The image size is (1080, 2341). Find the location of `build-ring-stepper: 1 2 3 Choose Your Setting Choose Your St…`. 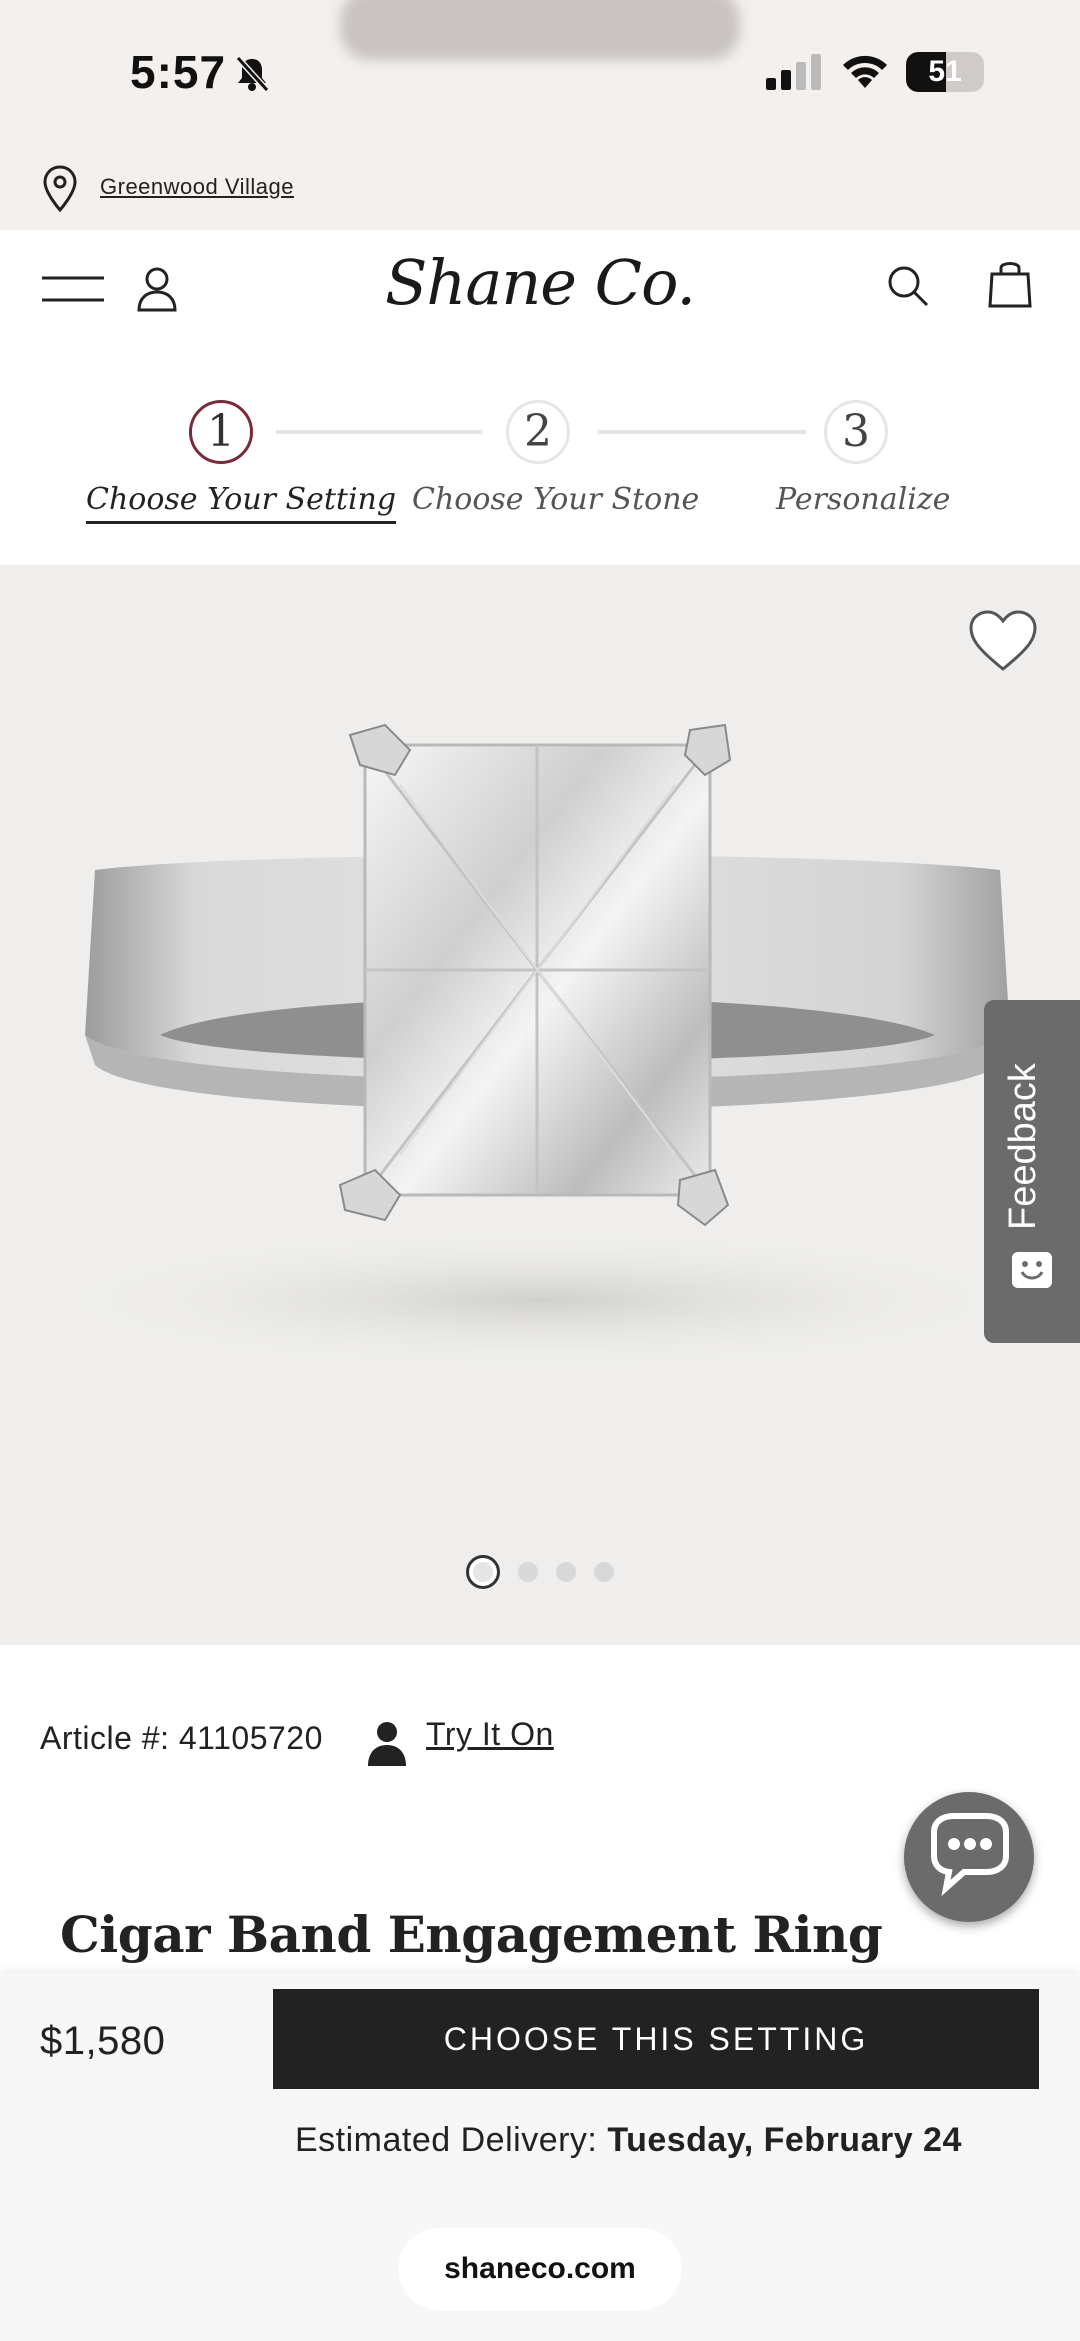

build-ring-stepper: 1 2 3 Choose Your Setting Choose Your St… is located at coordinates (540, 452).